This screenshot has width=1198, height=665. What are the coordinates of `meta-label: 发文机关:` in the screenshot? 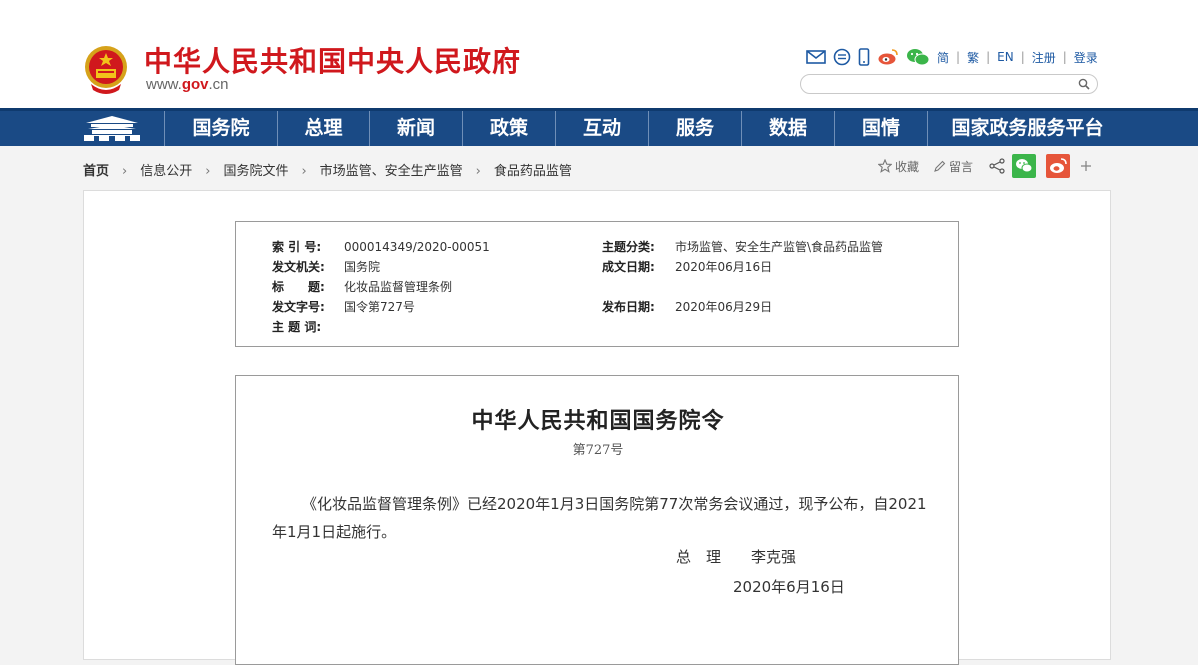 It's located at (298, 267).